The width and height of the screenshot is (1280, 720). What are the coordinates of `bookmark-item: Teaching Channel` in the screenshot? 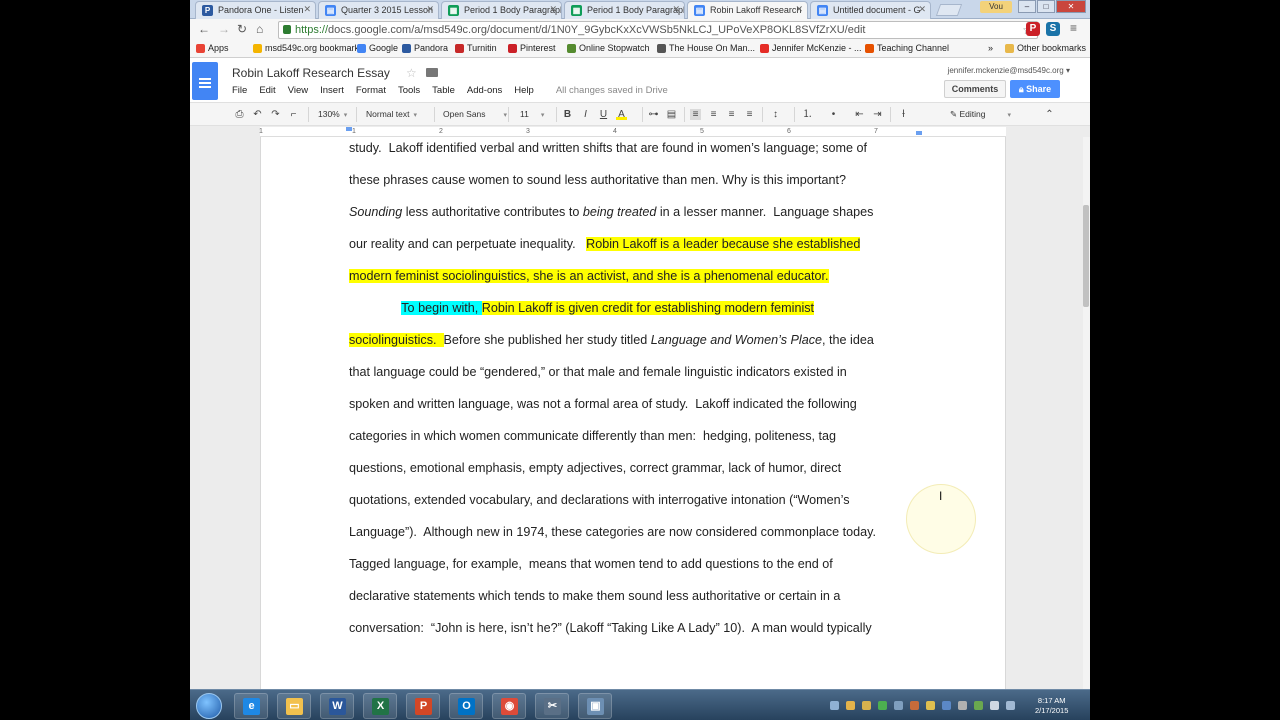 It's located at (907, 48).